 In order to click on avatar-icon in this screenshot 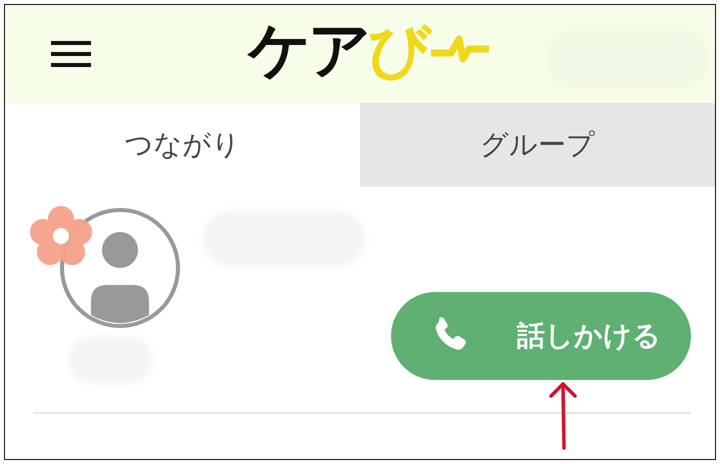, I will do `click(120, 268)`.